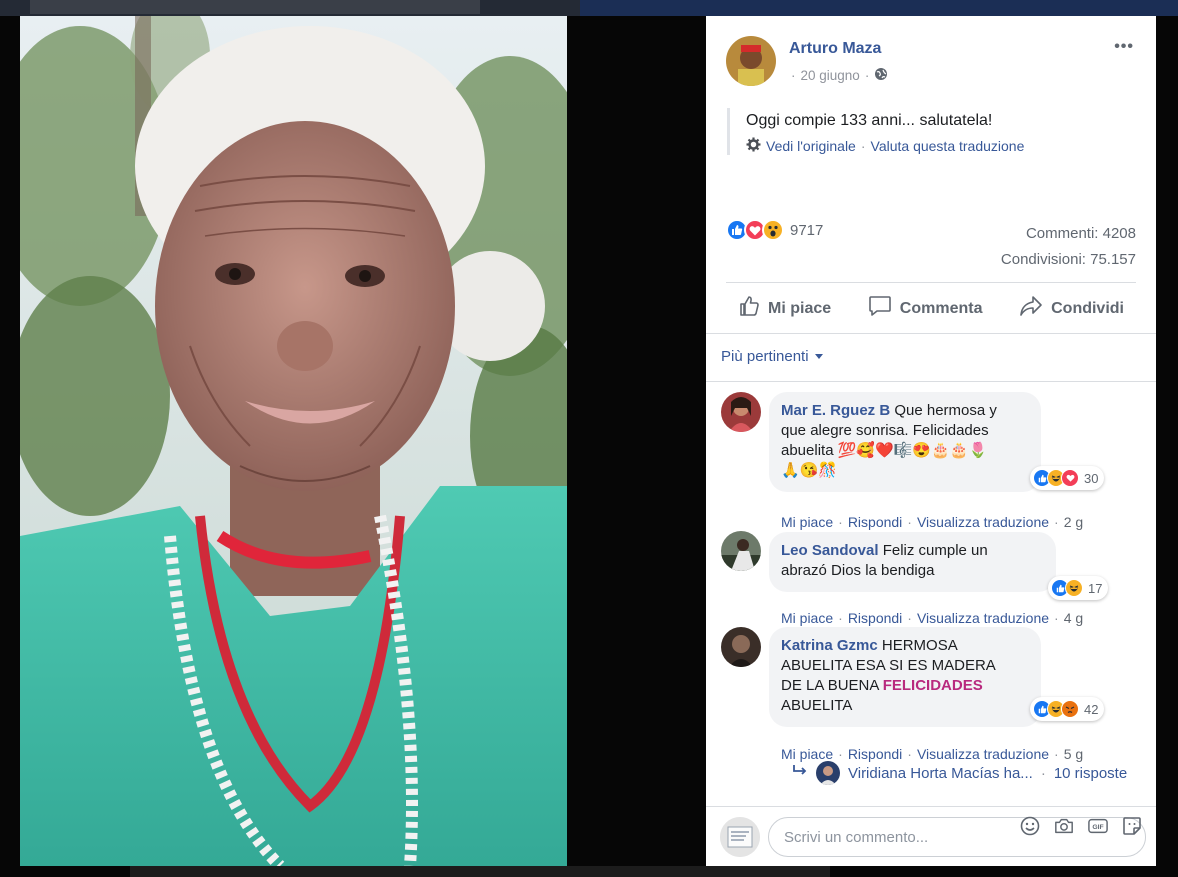 Image resolution: width=1178 pixels, height=877 pixels. What do you see at coordinates (765, 356) in the screenshot?
I see `comment-sort-label: Più pertinenti` at bounding box center [765, 356].